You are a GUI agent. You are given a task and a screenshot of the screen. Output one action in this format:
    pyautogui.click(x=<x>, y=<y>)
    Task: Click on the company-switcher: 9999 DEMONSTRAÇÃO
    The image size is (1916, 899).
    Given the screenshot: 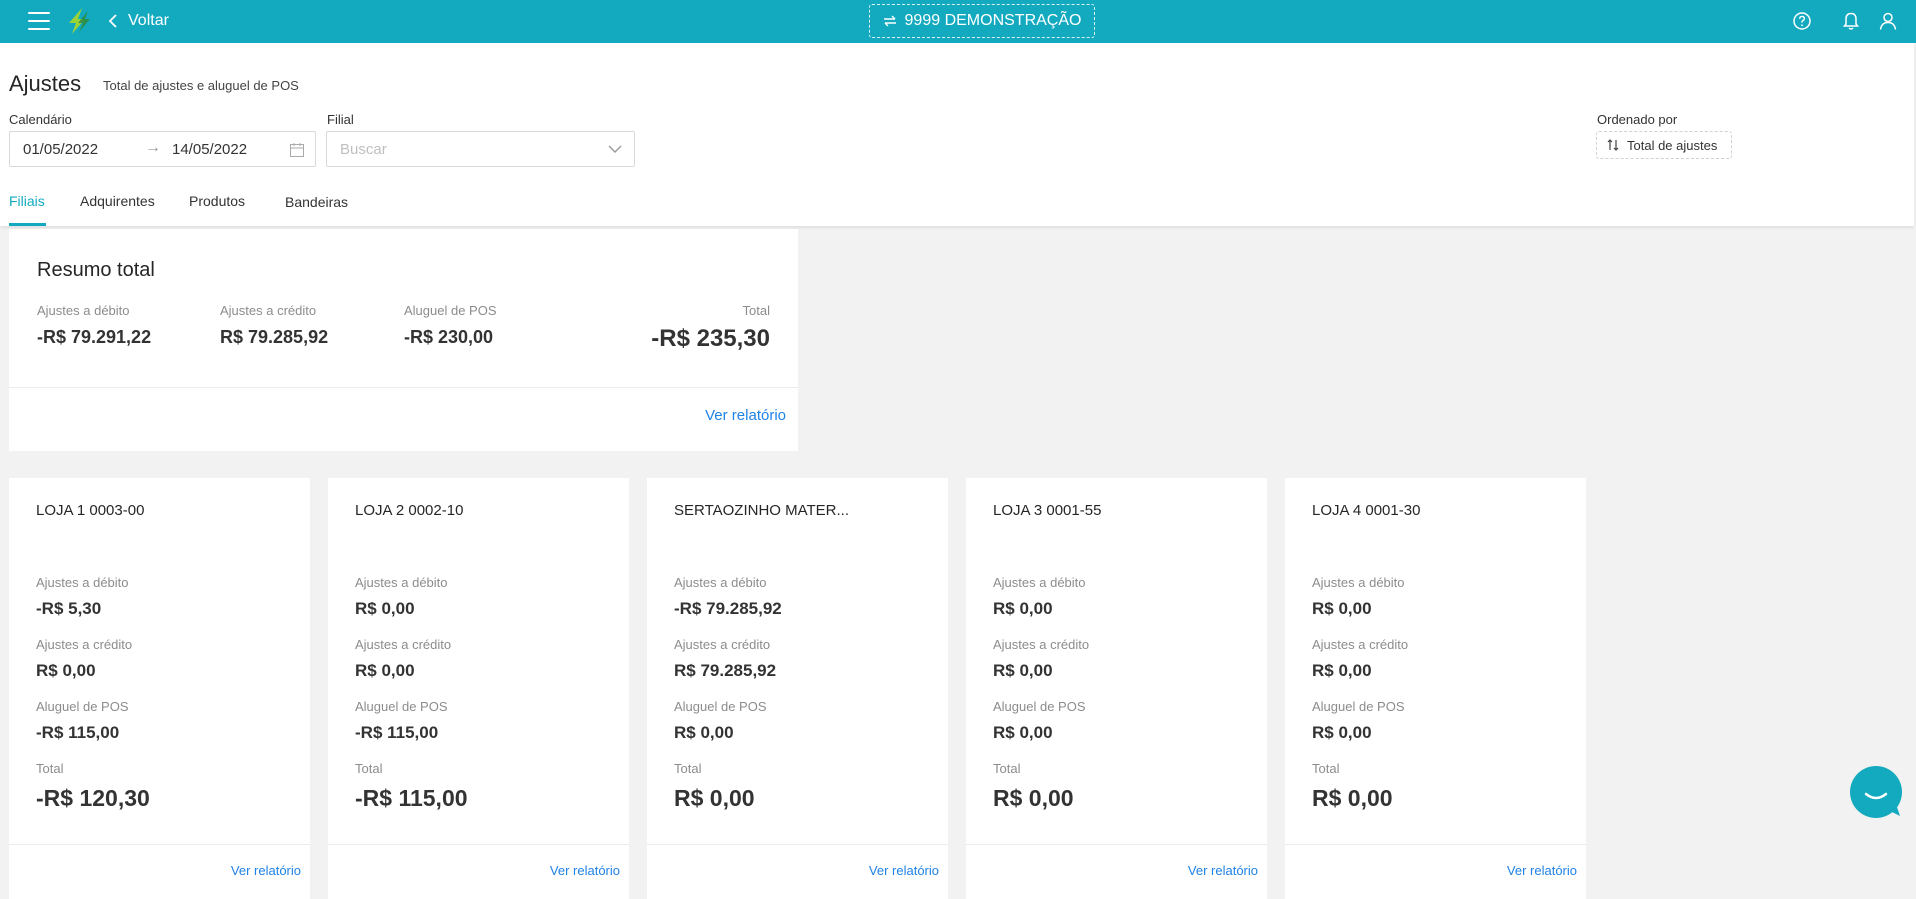 What is the action you would take?
    pyautogui.click(x=982, y=21)
    